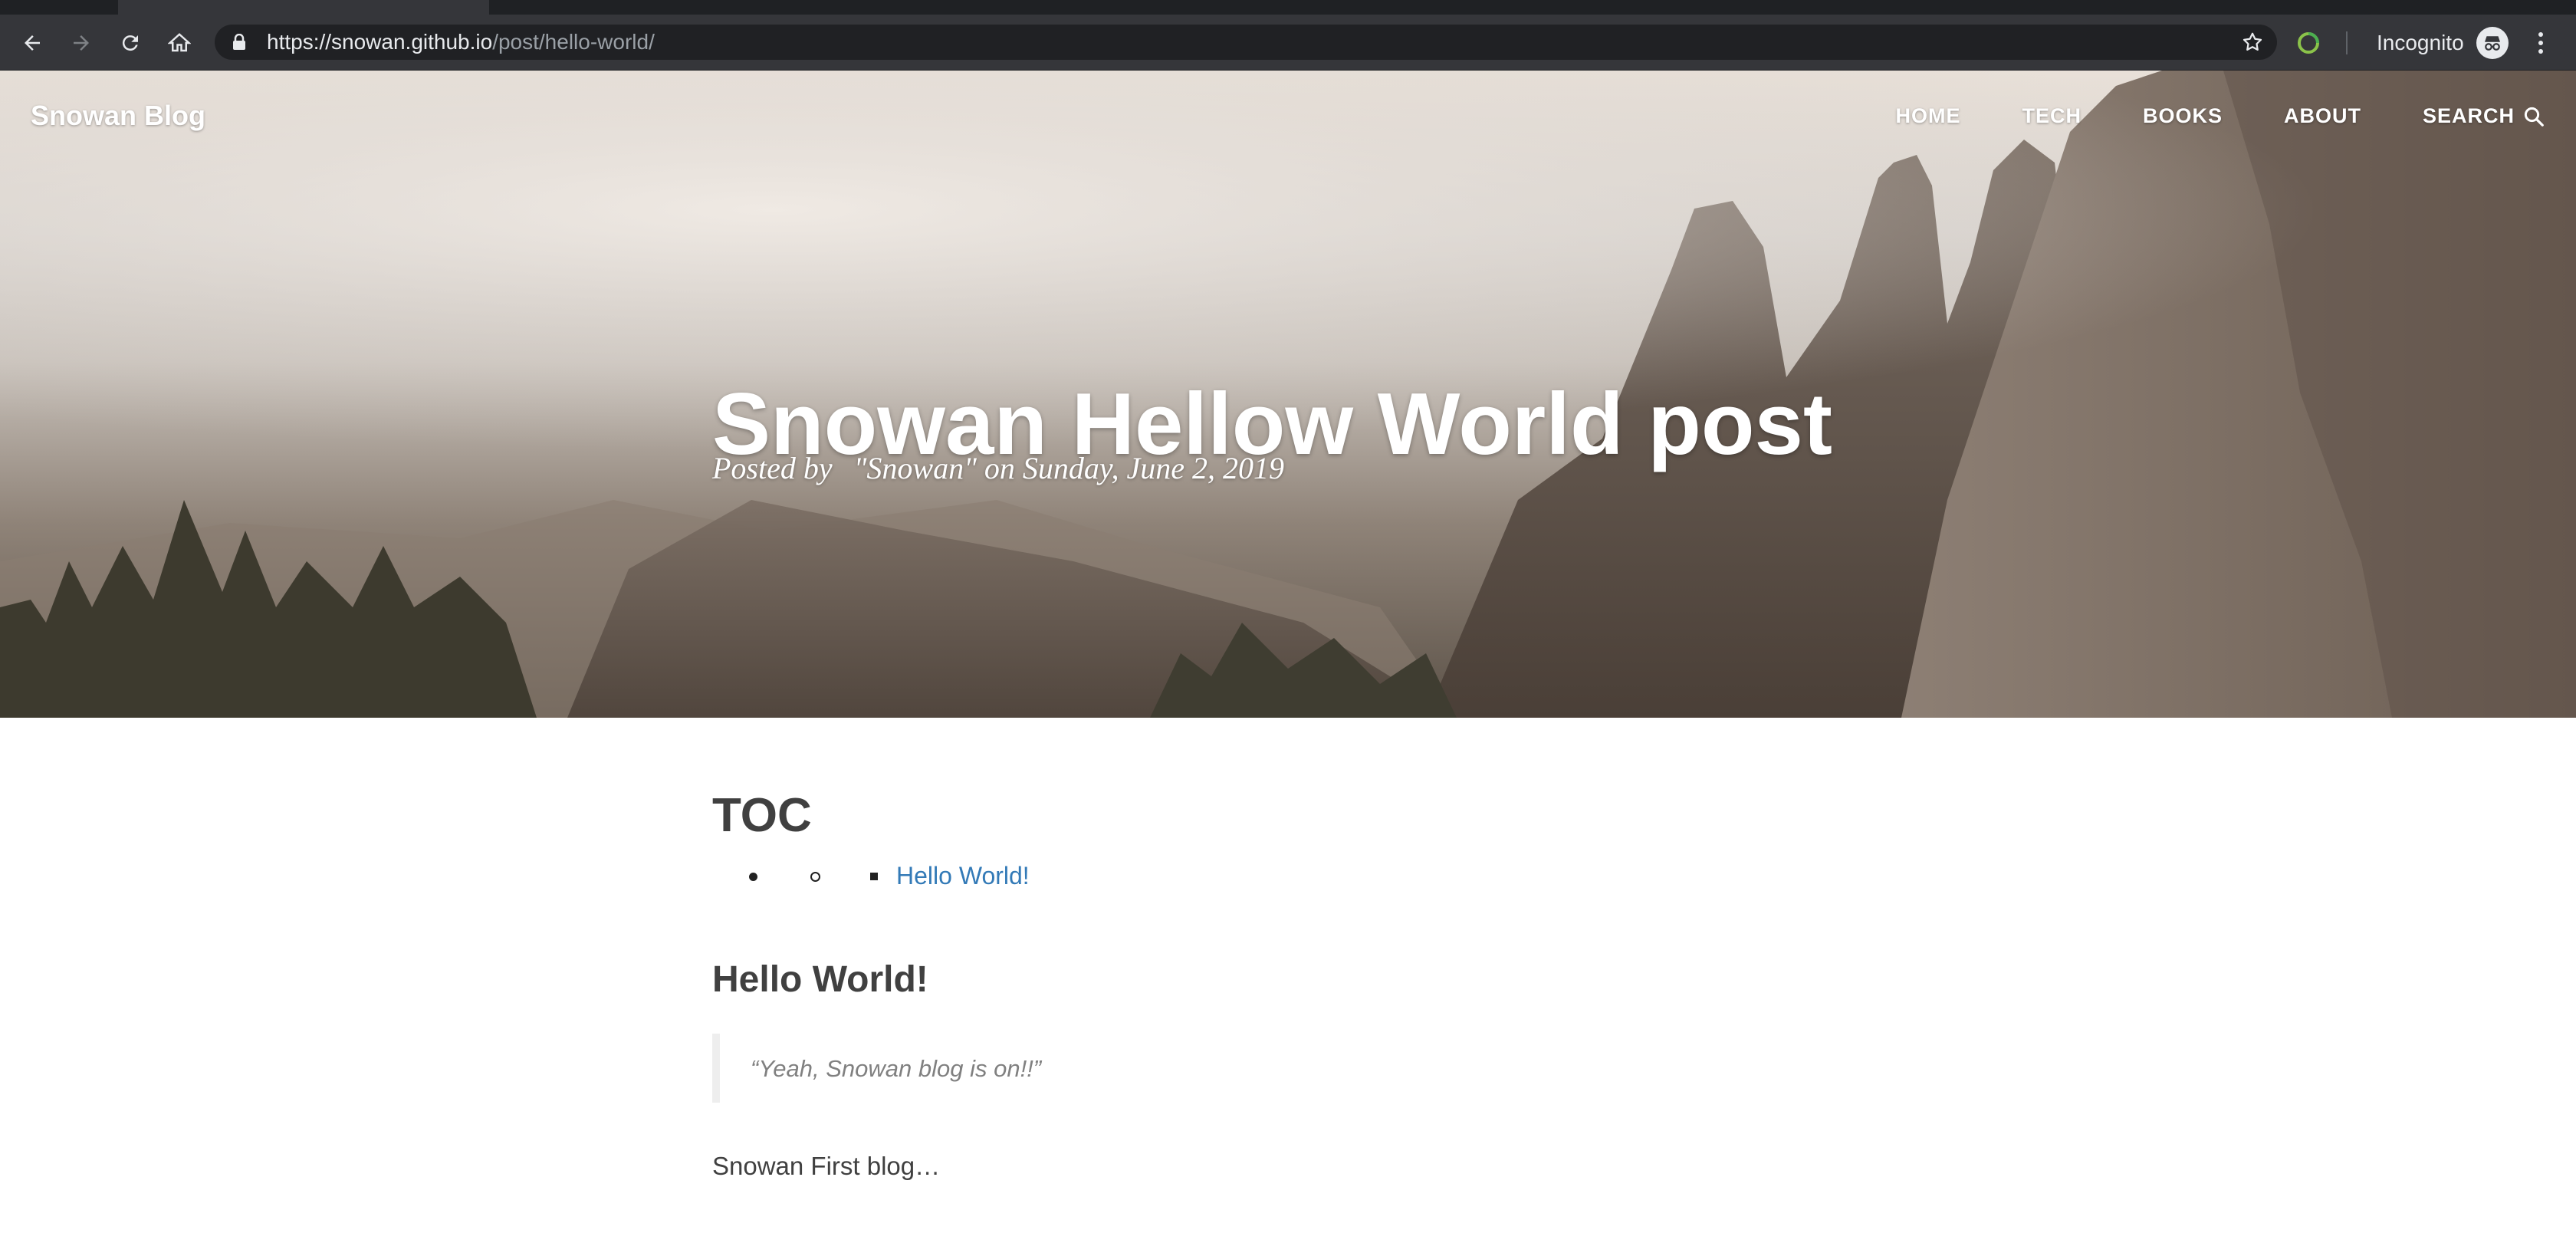 The image size is (2576, 1256). I want to click on nav-search-label: SEARCH, so click(2468, 116).